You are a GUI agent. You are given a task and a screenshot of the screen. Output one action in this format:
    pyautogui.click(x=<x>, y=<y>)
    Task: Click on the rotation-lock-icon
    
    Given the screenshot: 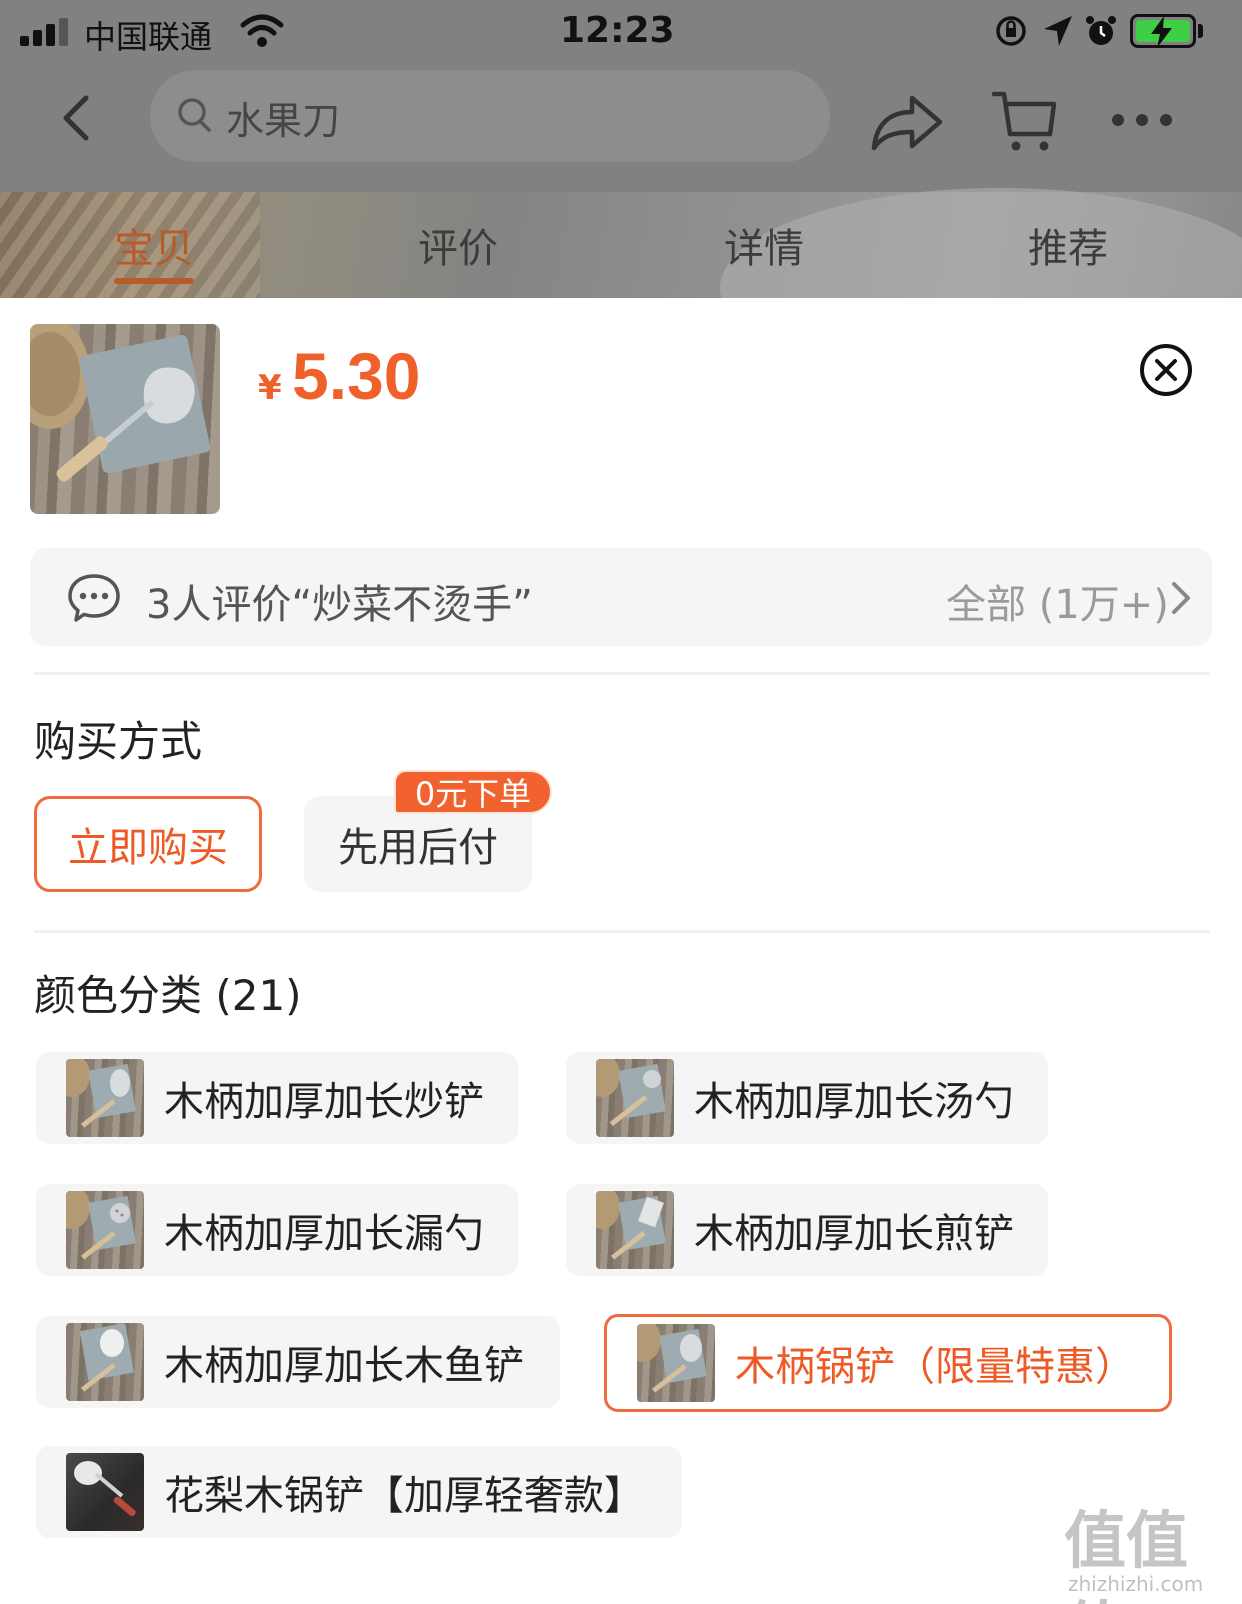 What is the action you would take?
    pyautogui.click(x=1011, y=31)
    